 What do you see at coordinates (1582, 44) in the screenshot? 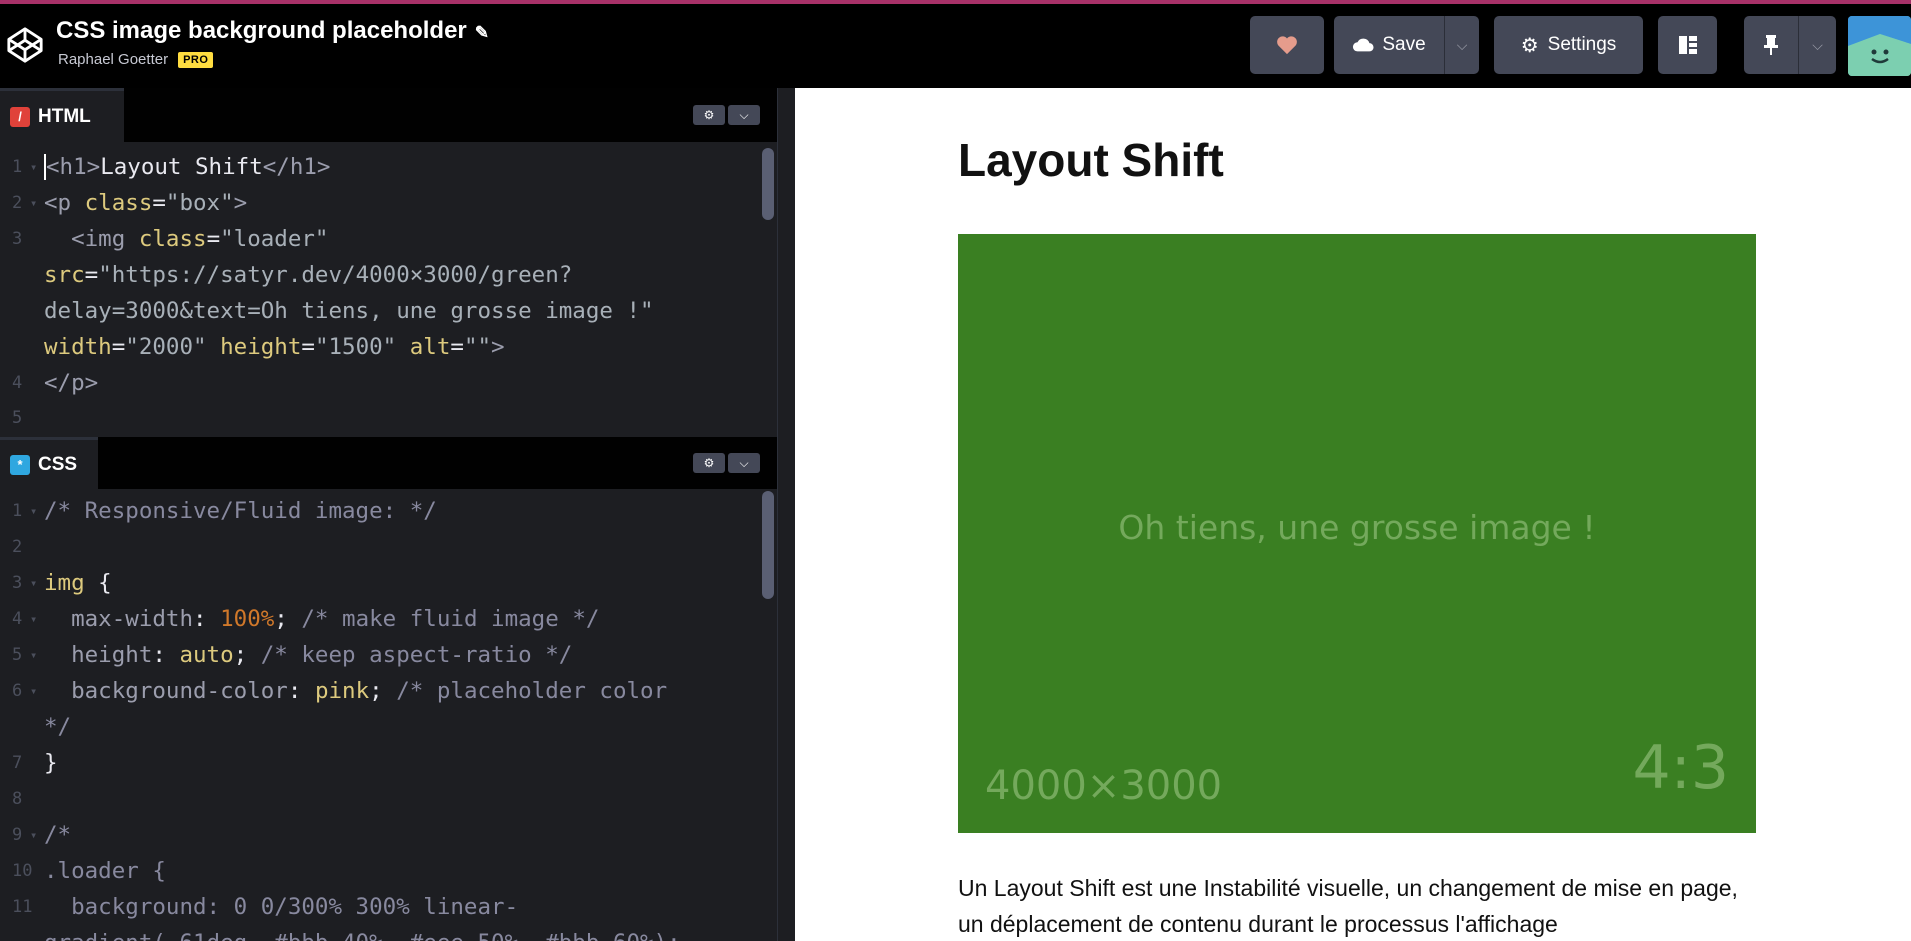
I see `settings-label: Settings` at bounding box center [1582, 44].